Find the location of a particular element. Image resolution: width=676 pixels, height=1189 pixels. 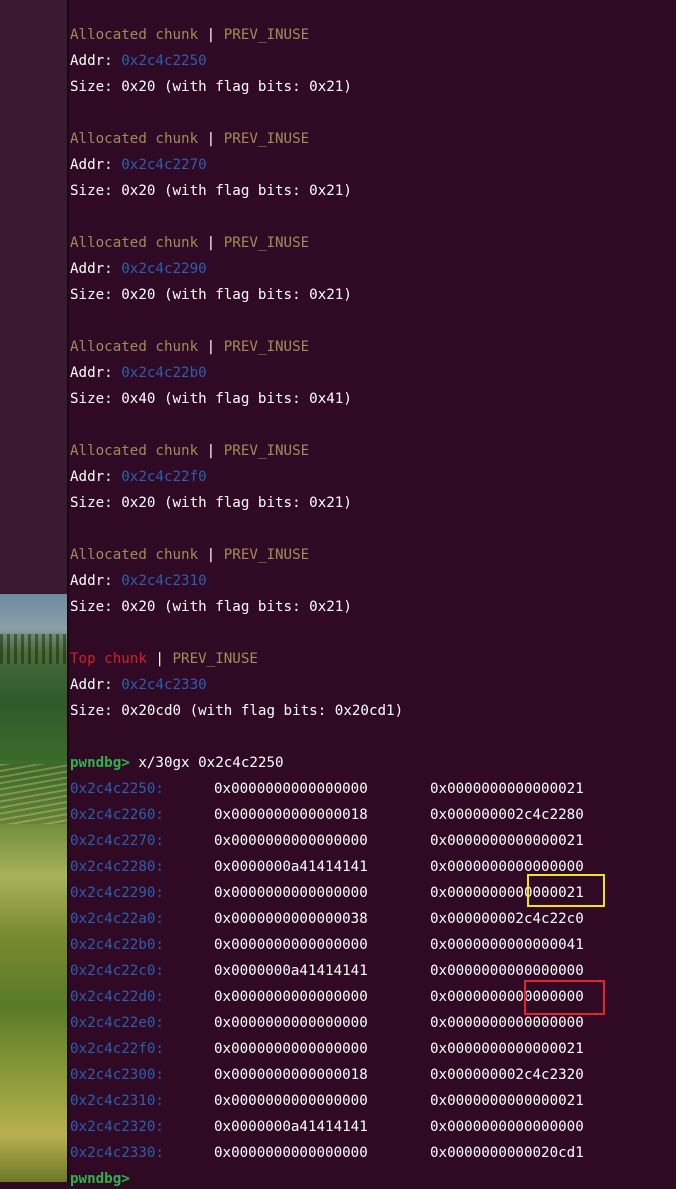

next-command-line: pwndbg> is located at coordinates (100, 1179).